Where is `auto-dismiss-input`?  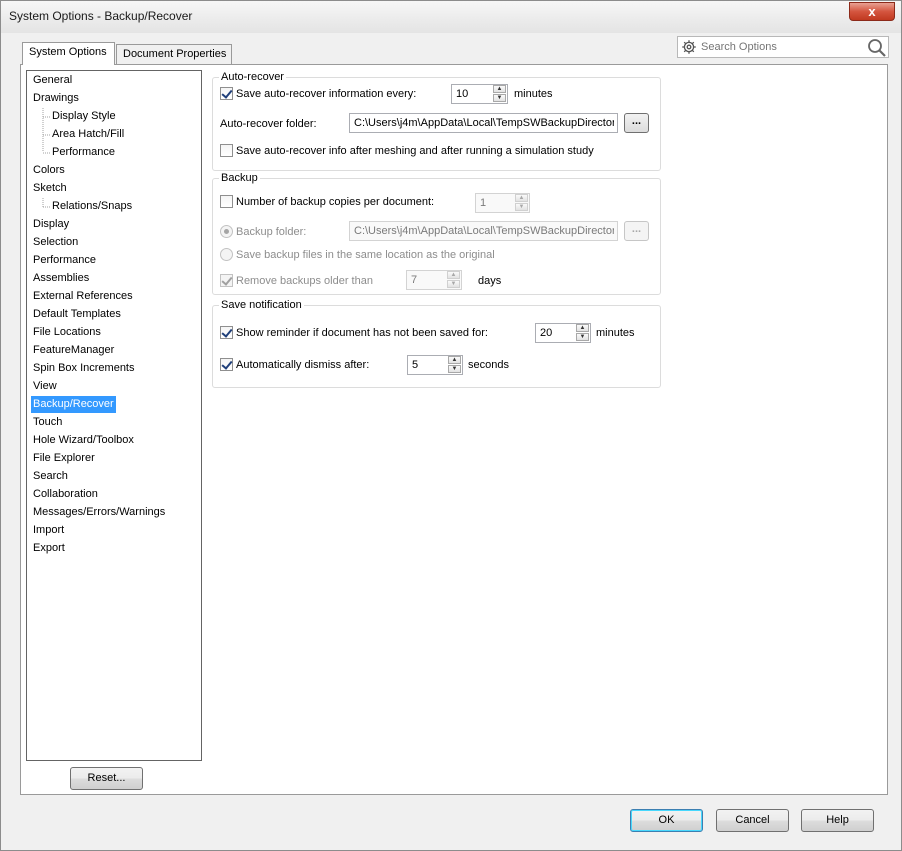
auto-dismiss-input is located at coordinates (428, 365).